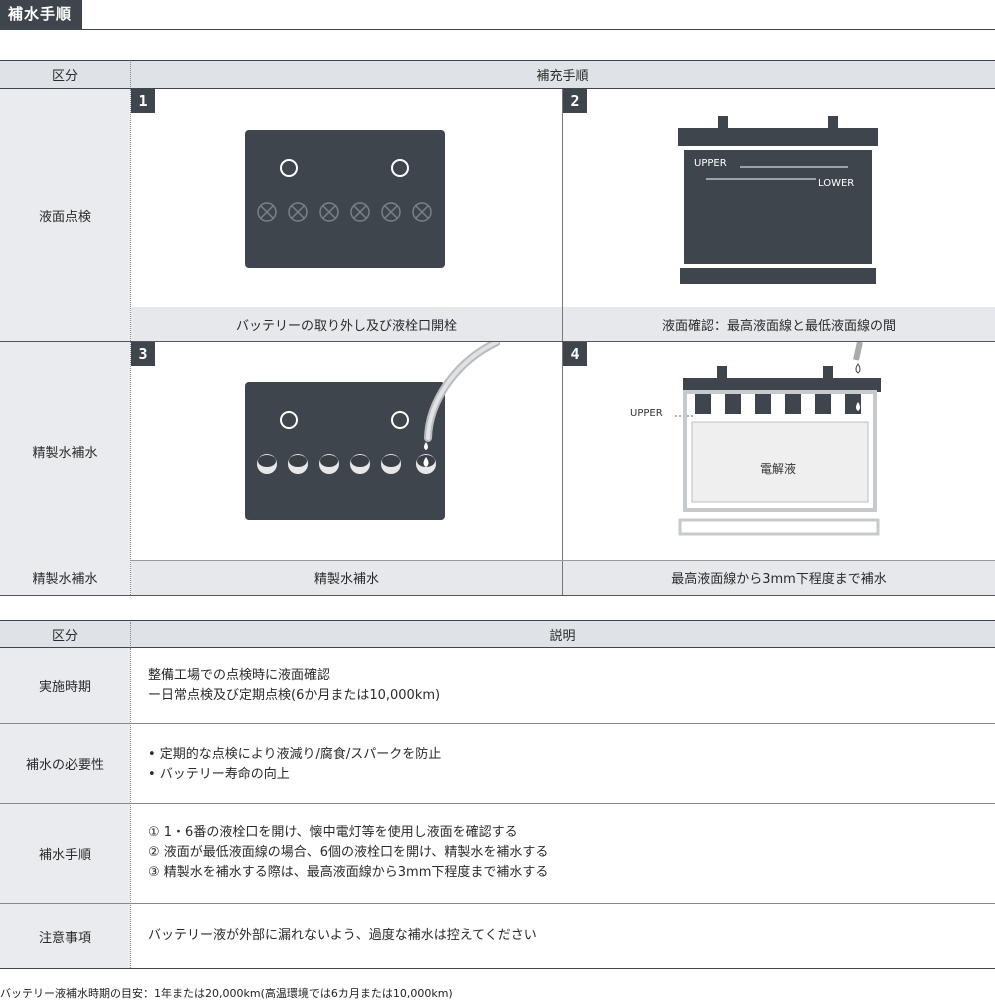  I want to click on procedure-line-3: ③ 精製水を補水する際は、最高液面線から3mm下程度まで補水する, so click(348, 872).